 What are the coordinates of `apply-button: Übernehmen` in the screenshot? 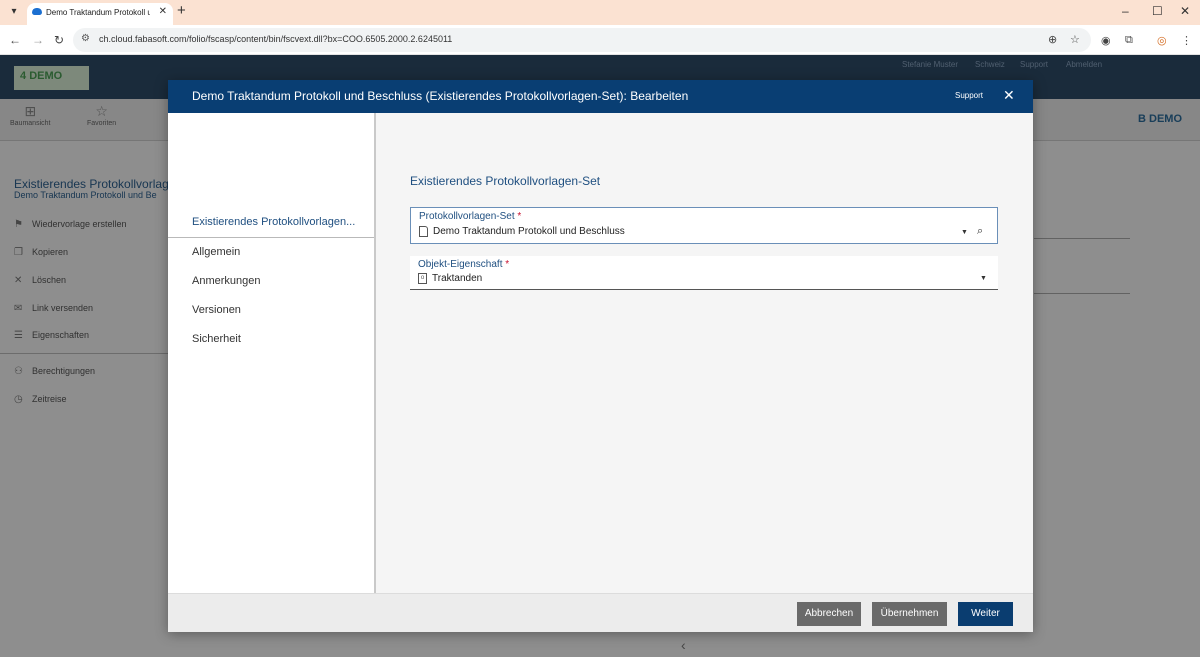 It's located at (909, 614).